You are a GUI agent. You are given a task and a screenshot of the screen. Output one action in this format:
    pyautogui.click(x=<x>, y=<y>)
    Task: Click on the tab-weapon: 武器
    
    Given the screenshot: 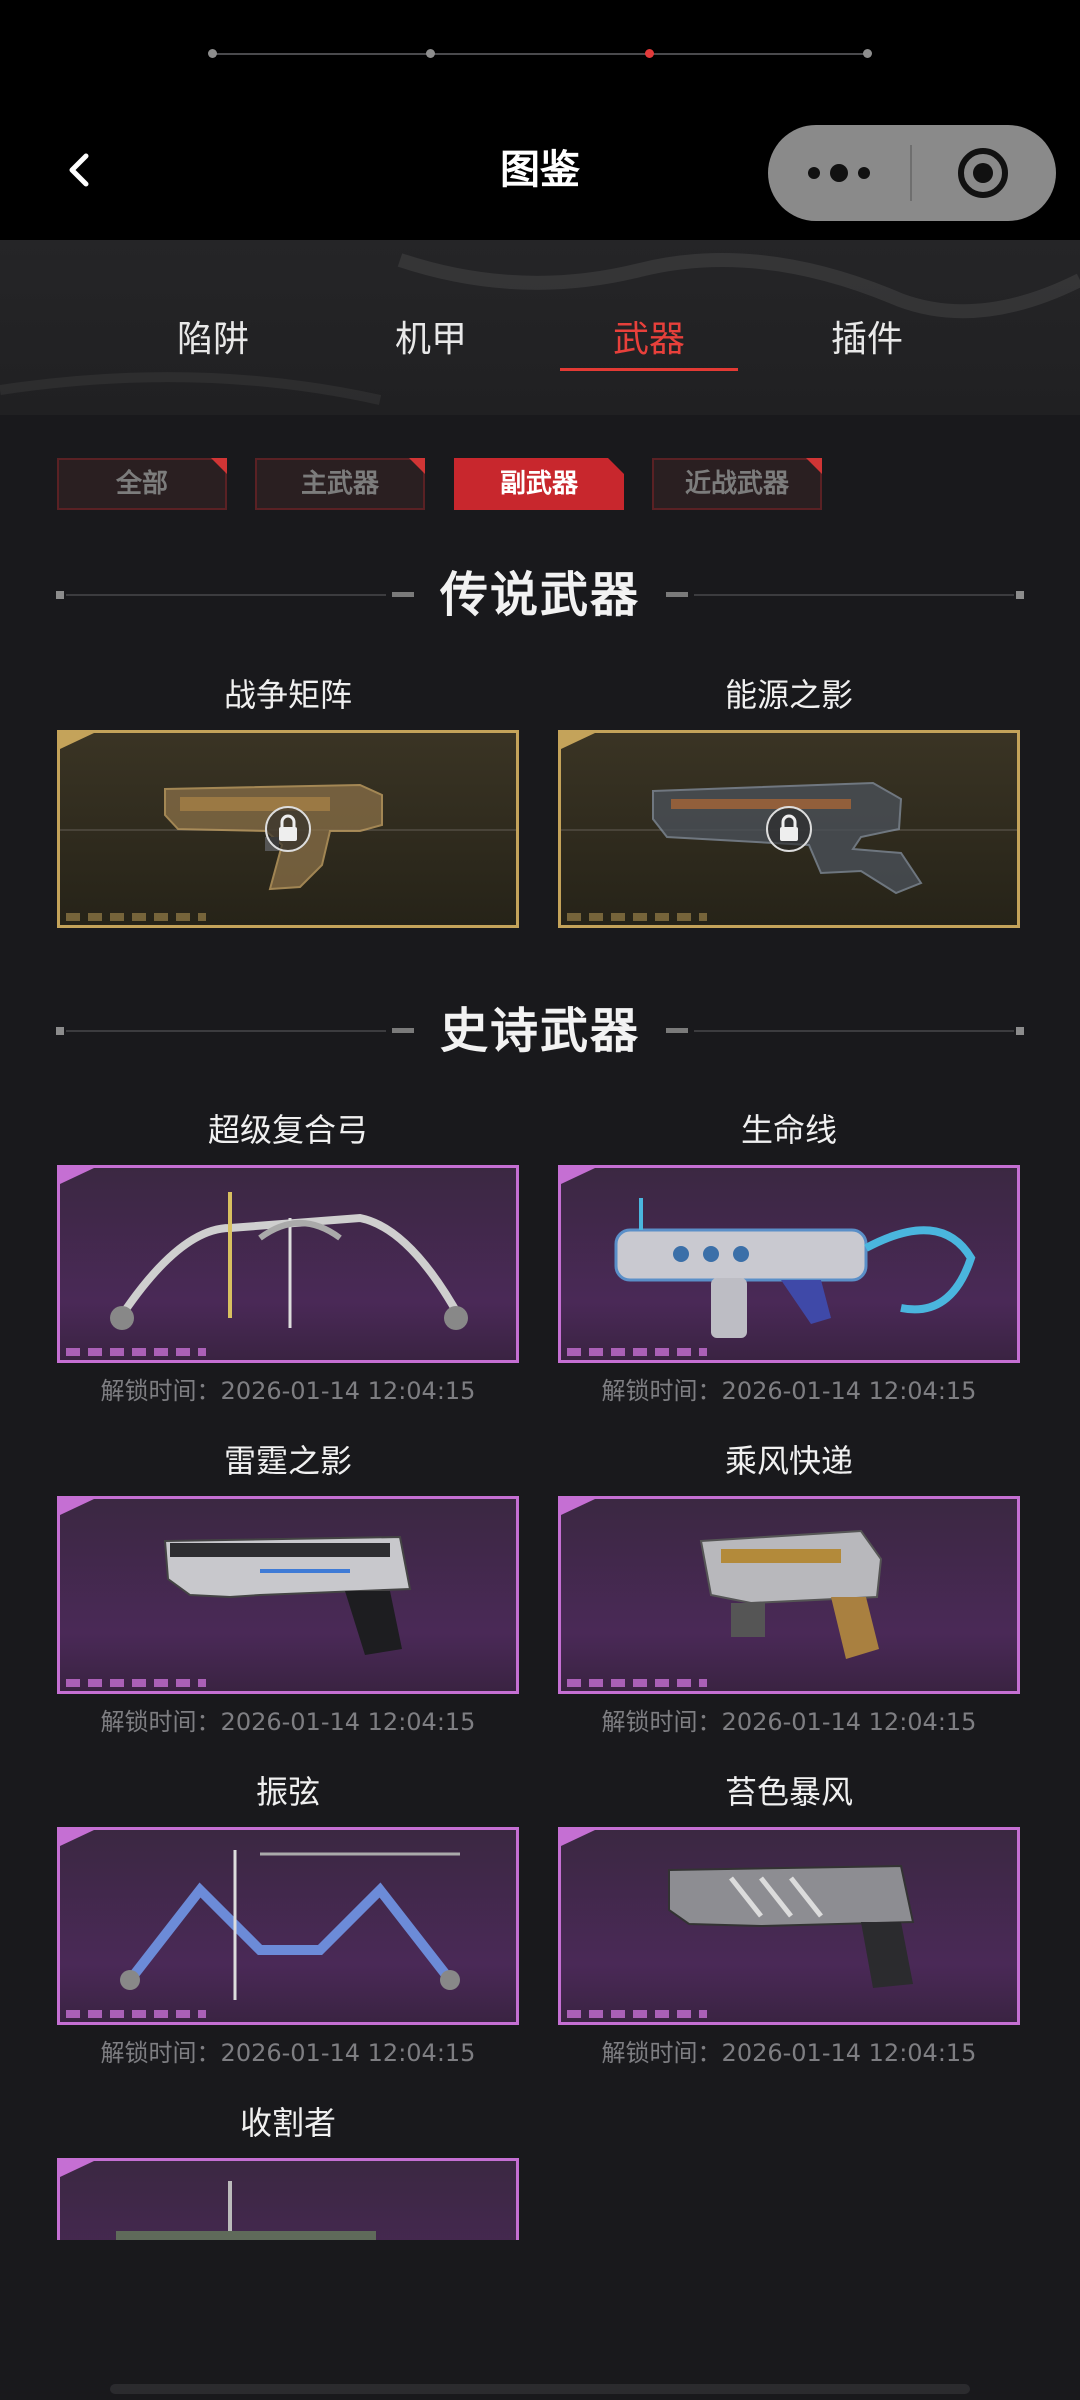 What is the action you would take?
    pyautogui.click(x=649, y=340)
    